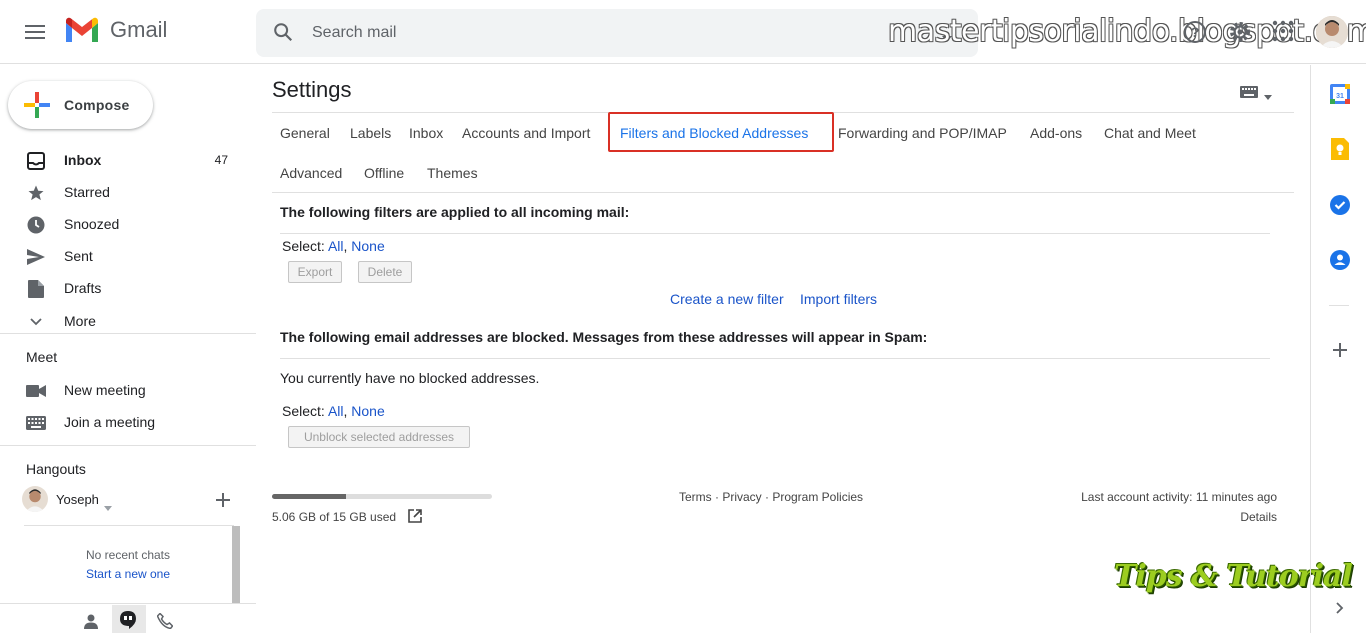 This screenshot has height=634, width=1366. Describe the element at coordinates (309, 496) in the screenshot. I see `storage-bar-fill` at that location.